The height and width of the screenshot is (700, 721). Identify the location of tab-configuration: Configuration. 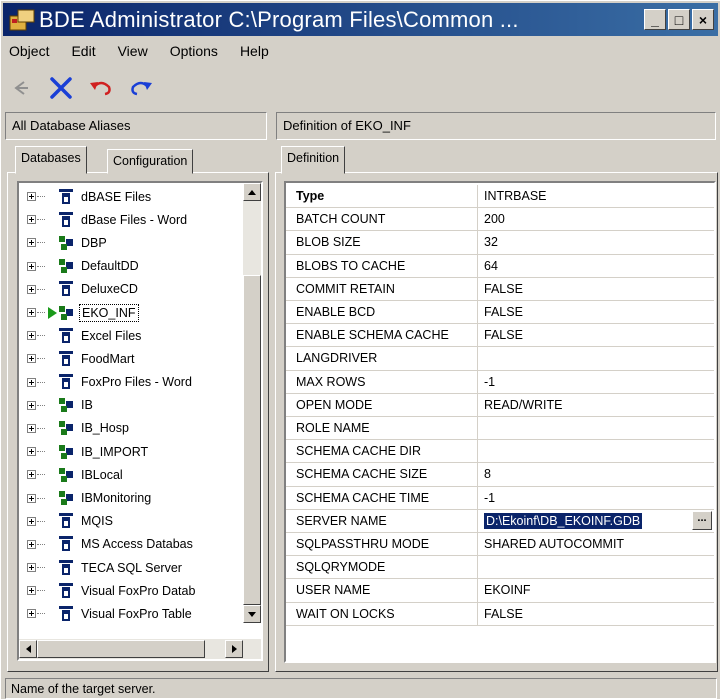
(150, 161).